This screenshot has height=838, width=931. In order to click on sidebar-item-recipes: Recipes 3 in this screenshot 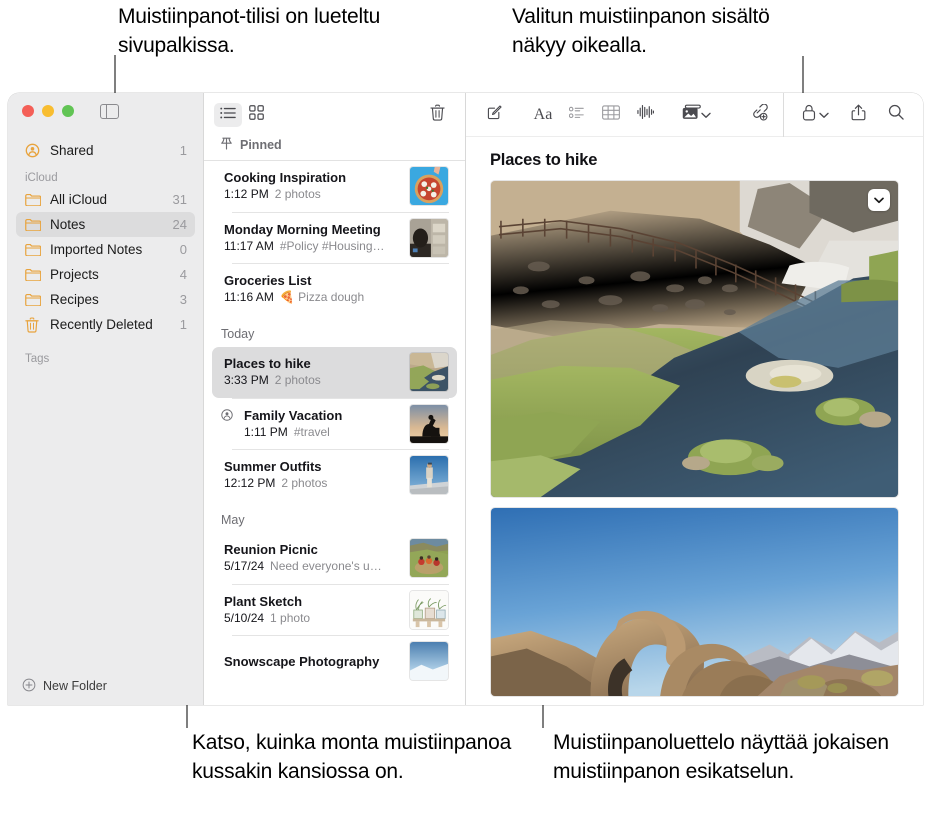, I will do `click(105, 299)`.